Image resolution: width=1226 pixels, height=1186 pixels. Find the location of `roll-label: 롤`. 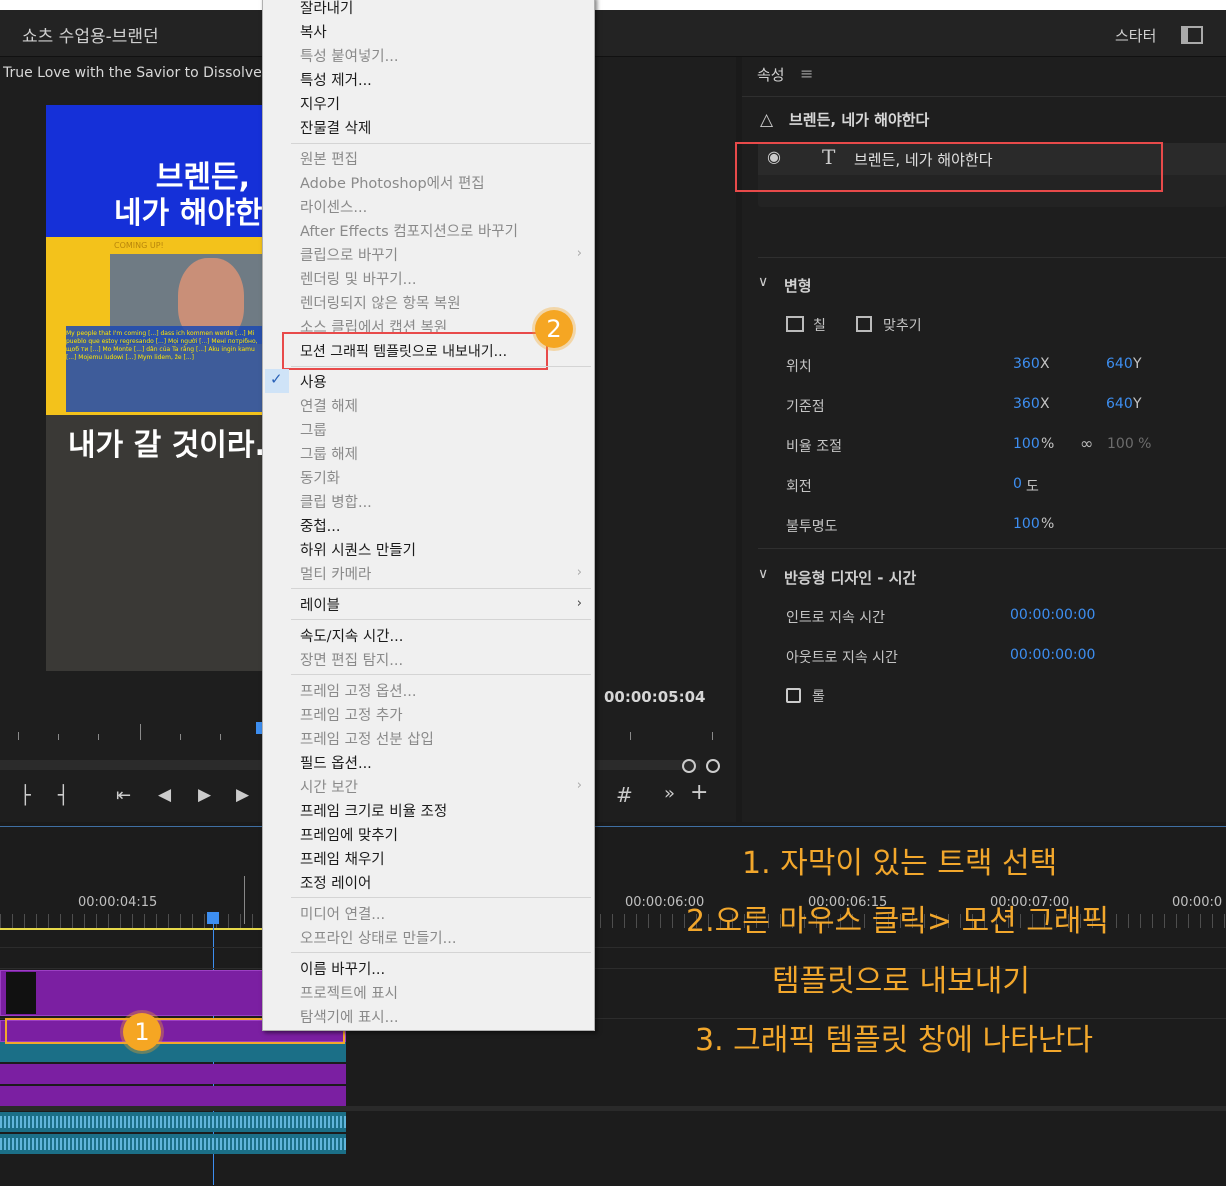

roll-label: 롤 is located at coordinates (818, 697).